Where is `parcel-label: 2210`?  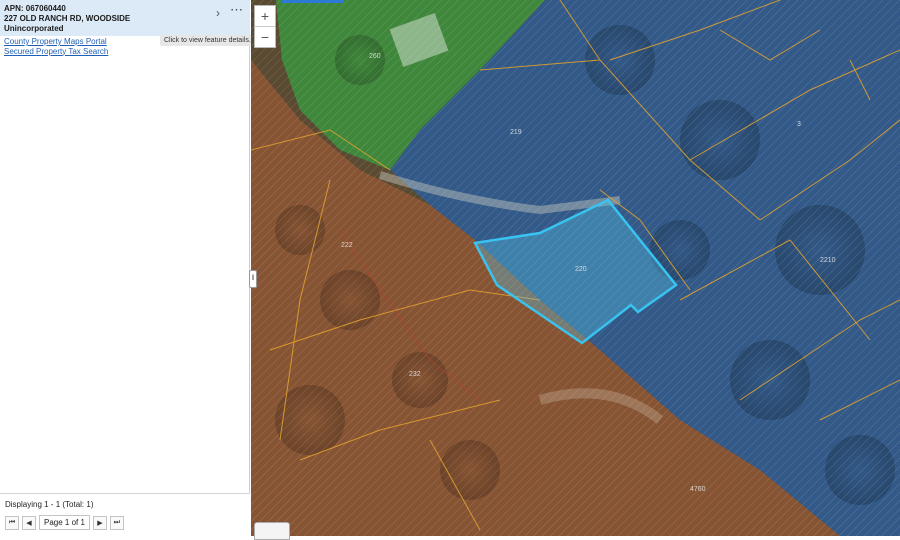
parcel-label: 2210 is located at coordinates (828, 260).